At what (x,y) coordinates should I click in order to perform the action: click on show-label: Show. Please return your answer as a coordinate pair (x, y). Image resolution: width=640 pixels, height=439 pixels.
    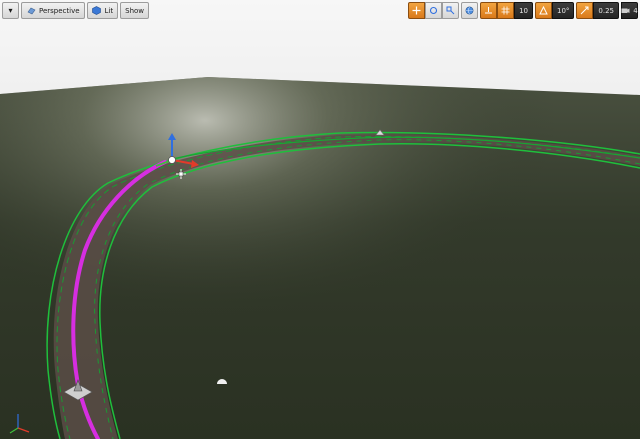
    Looking at the image, I should click on (135, 10).